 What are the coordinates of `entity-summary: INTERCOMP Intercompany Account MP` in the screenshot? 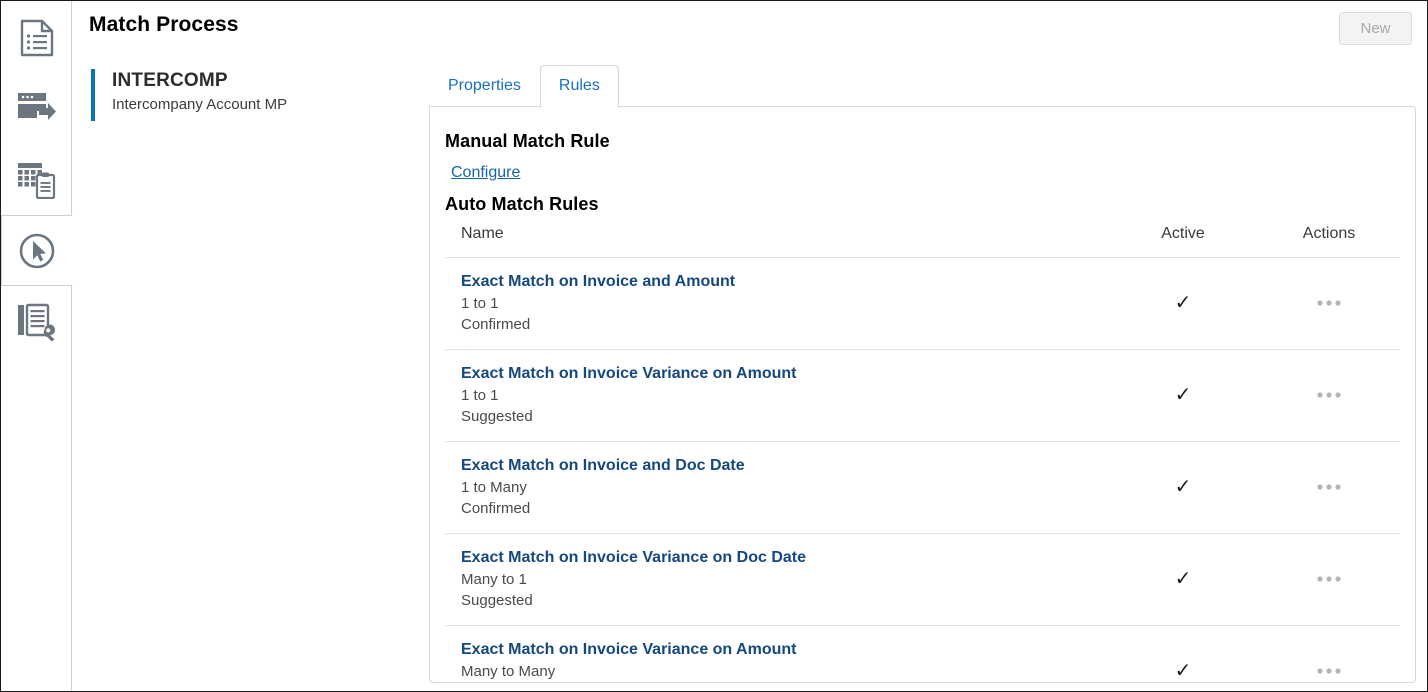 It's located at (241, 95).